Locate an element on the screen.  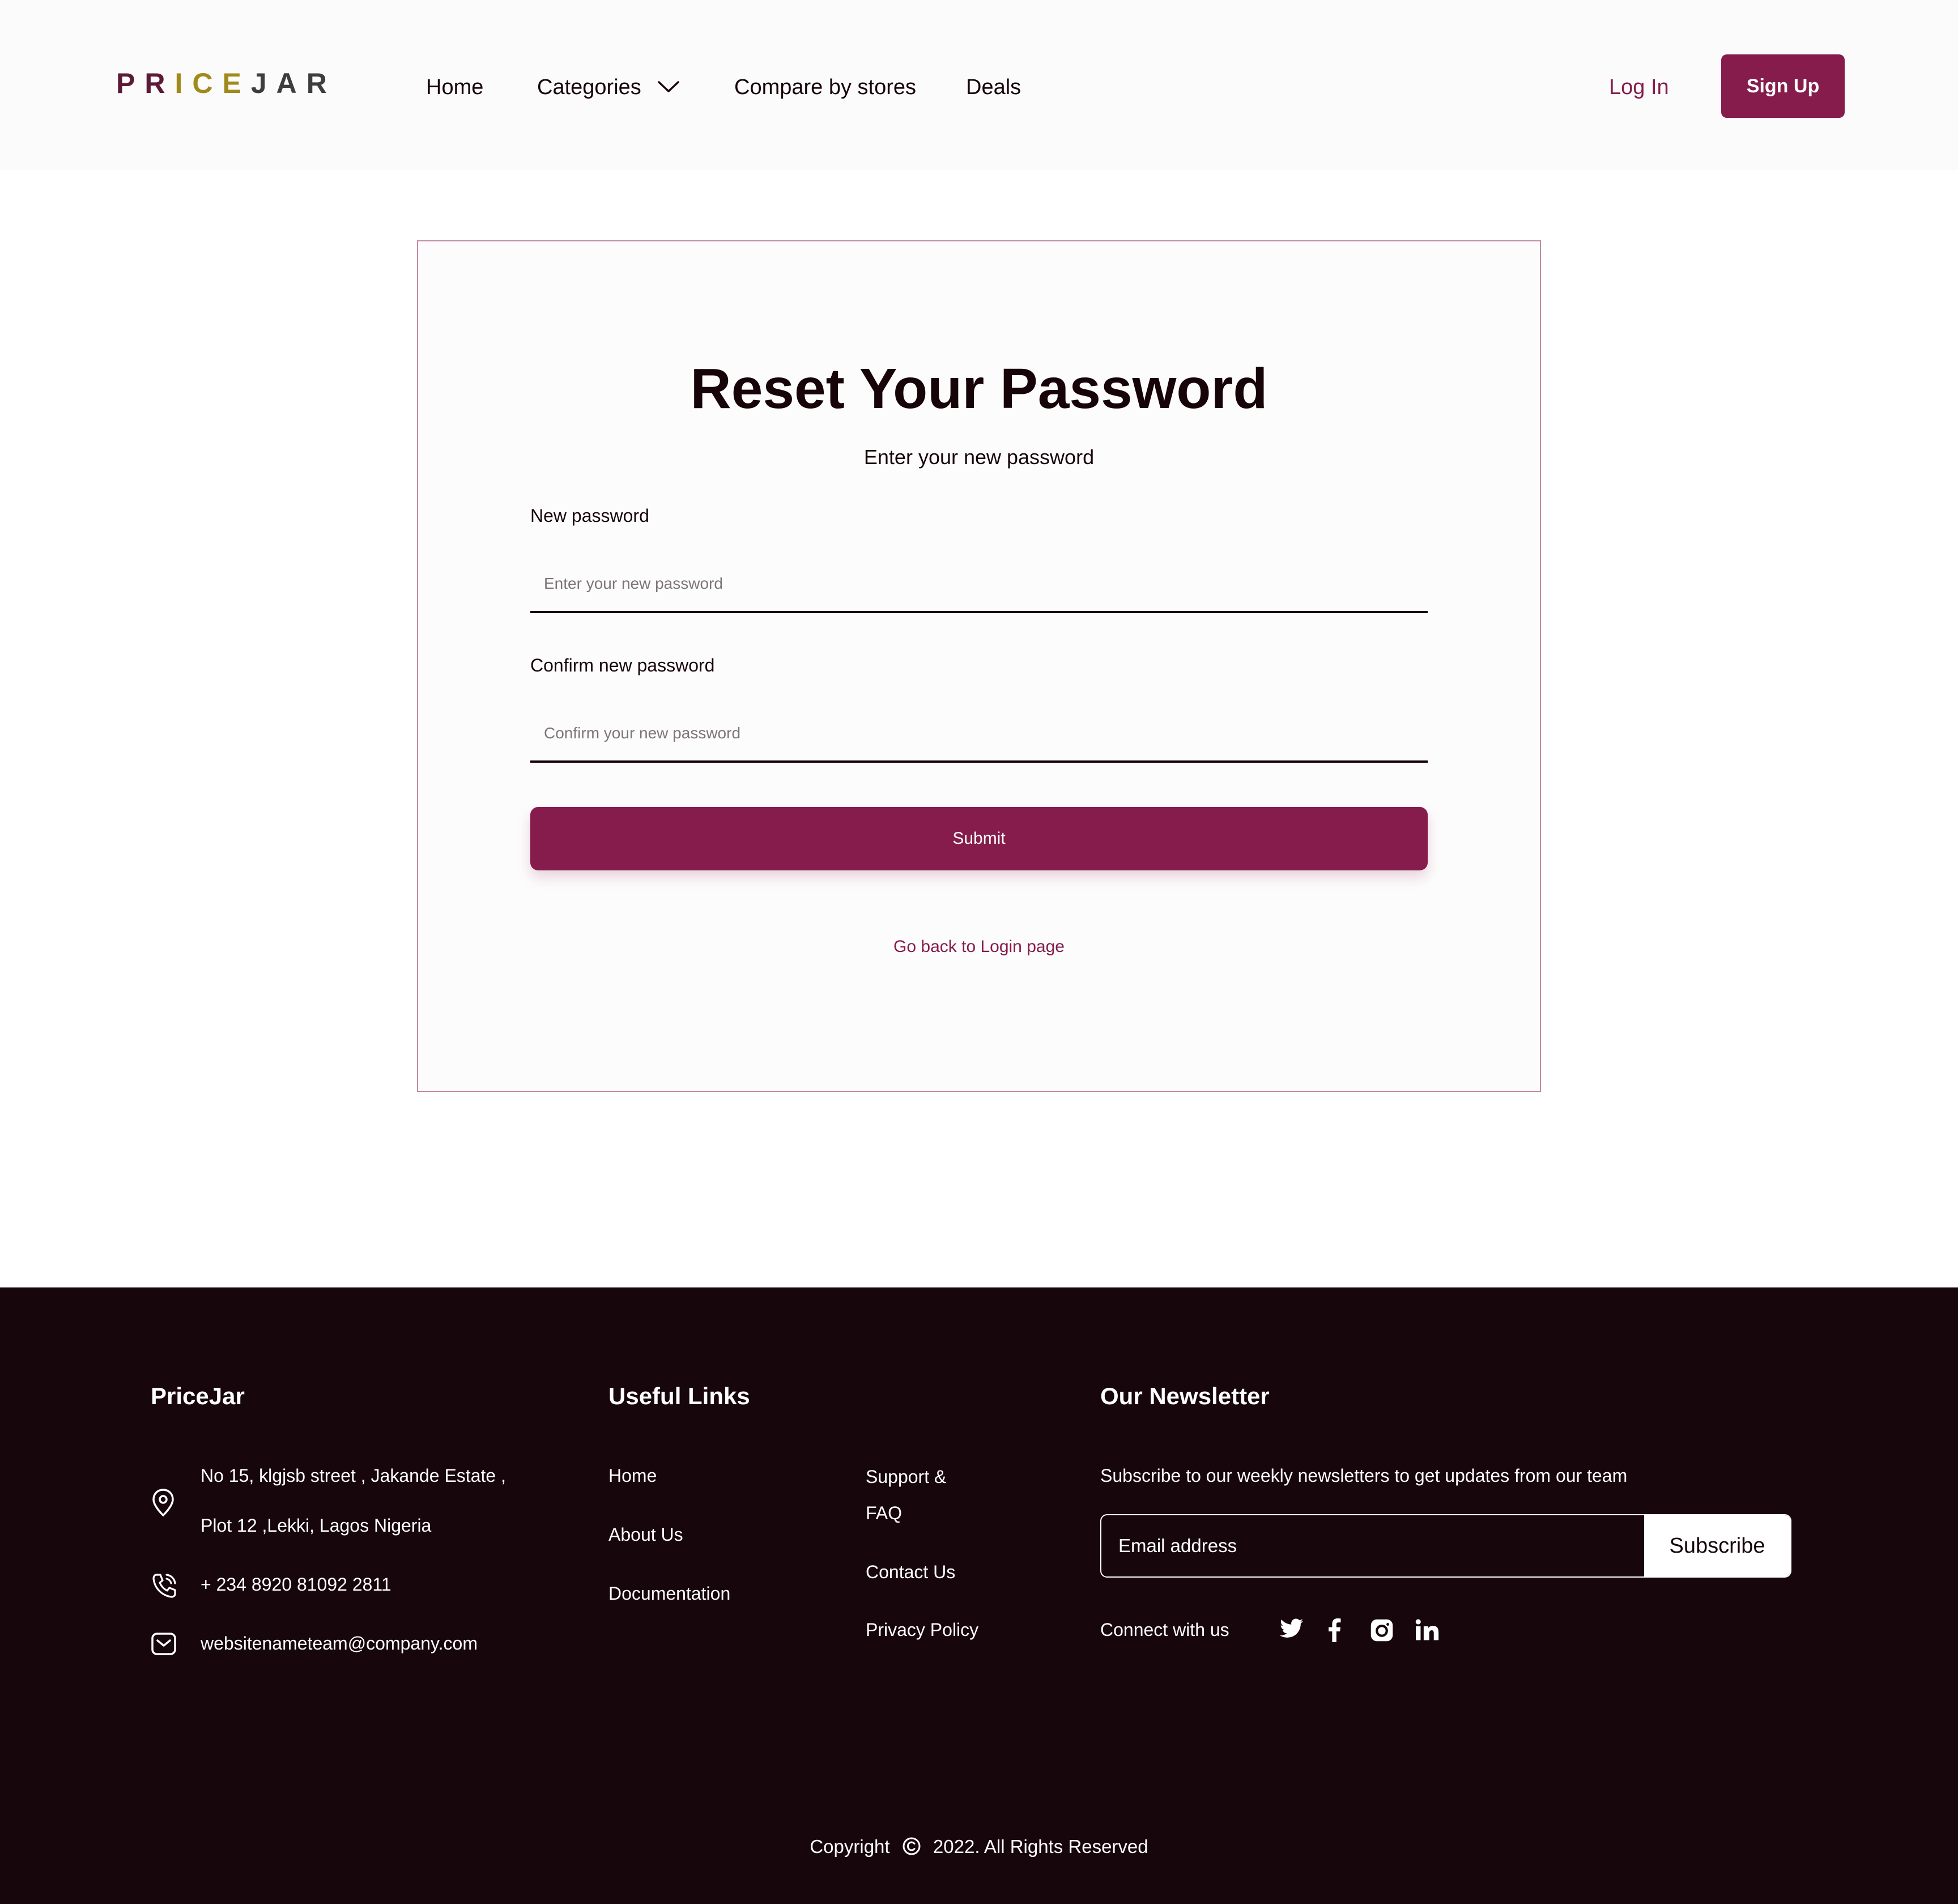
copyright-prefix: Copyright is located at coordinates (850, 1846).